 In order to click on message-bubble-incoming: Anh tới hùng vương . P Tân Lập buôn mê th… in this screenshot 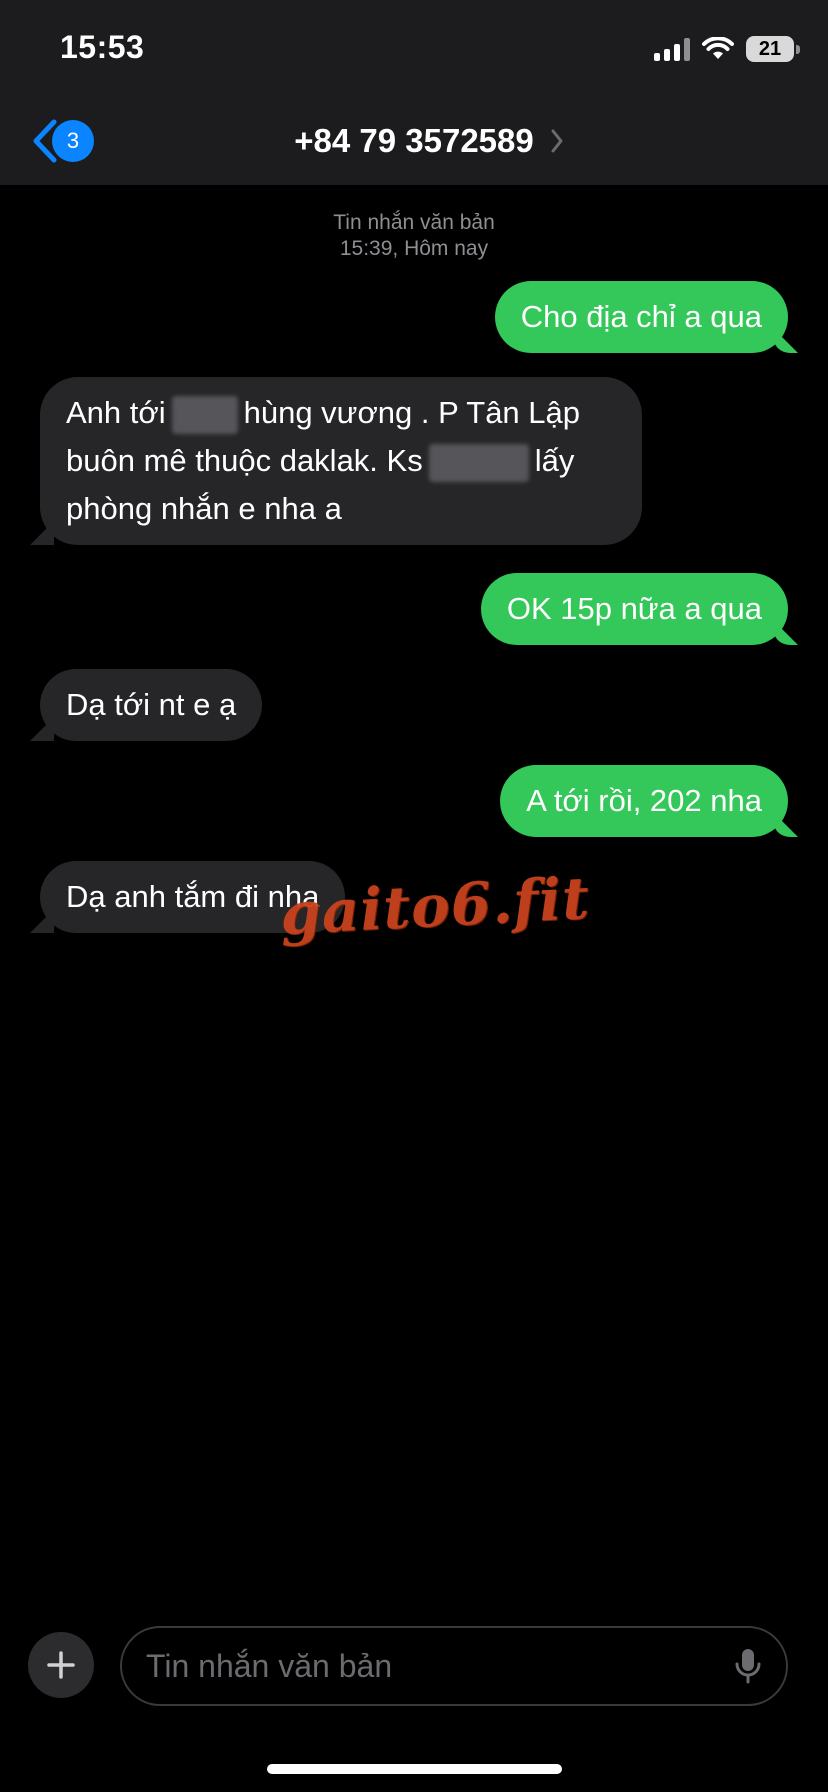, I will do `click(341, 461)`.